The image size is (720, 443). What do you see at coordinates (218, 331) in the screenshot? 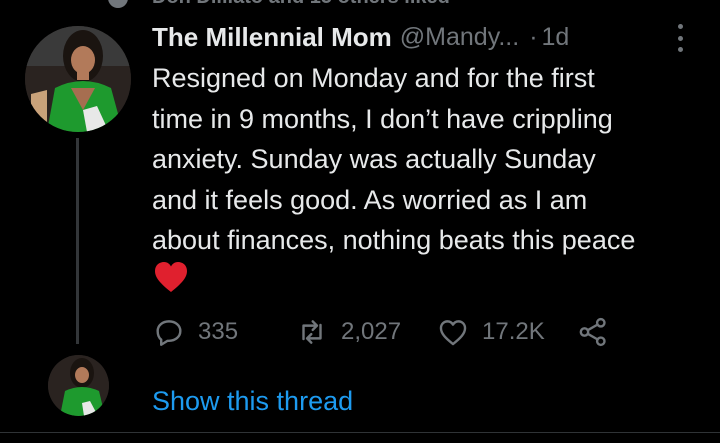
I see `reply-count: 335` at bounding box center [218, 331].